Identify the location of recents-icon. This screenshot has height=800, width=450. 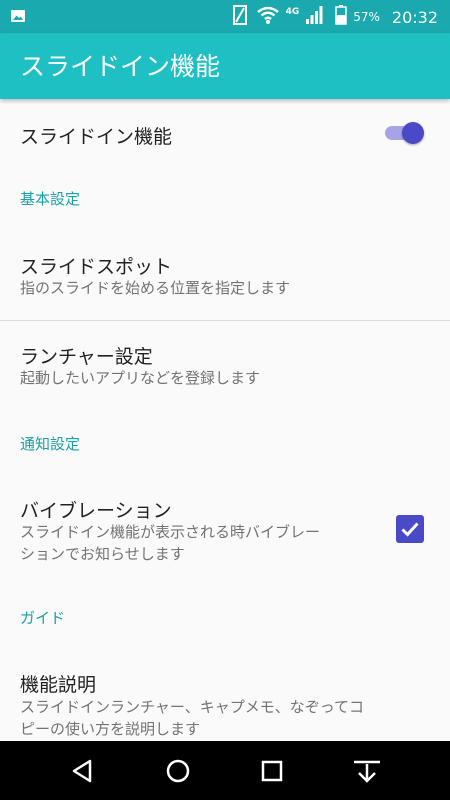
(272, 771).